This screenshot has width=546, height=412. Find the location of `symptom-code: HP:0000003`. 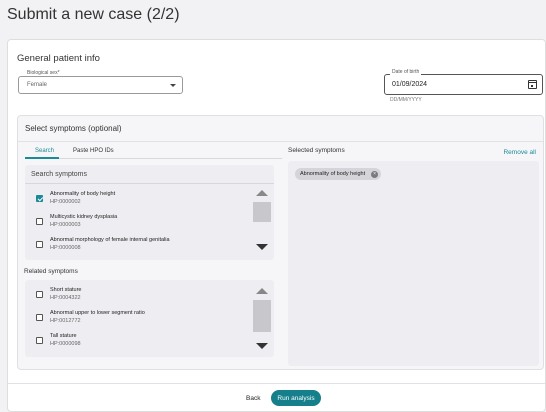

symptom-code: HP:0000003 is located at coordinates (65, 225).